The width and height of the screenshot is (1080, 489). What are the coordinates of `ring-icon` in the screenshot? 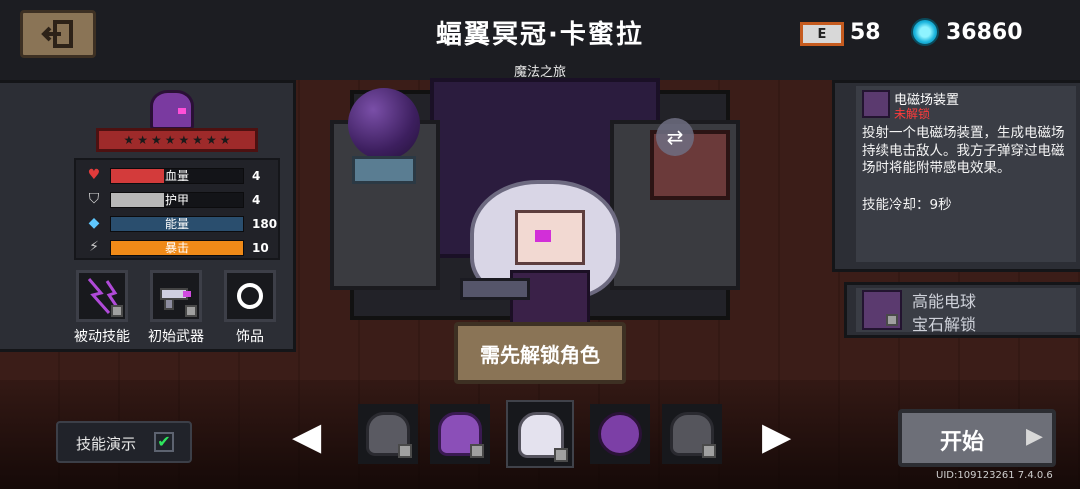 It's located at (250, 296).